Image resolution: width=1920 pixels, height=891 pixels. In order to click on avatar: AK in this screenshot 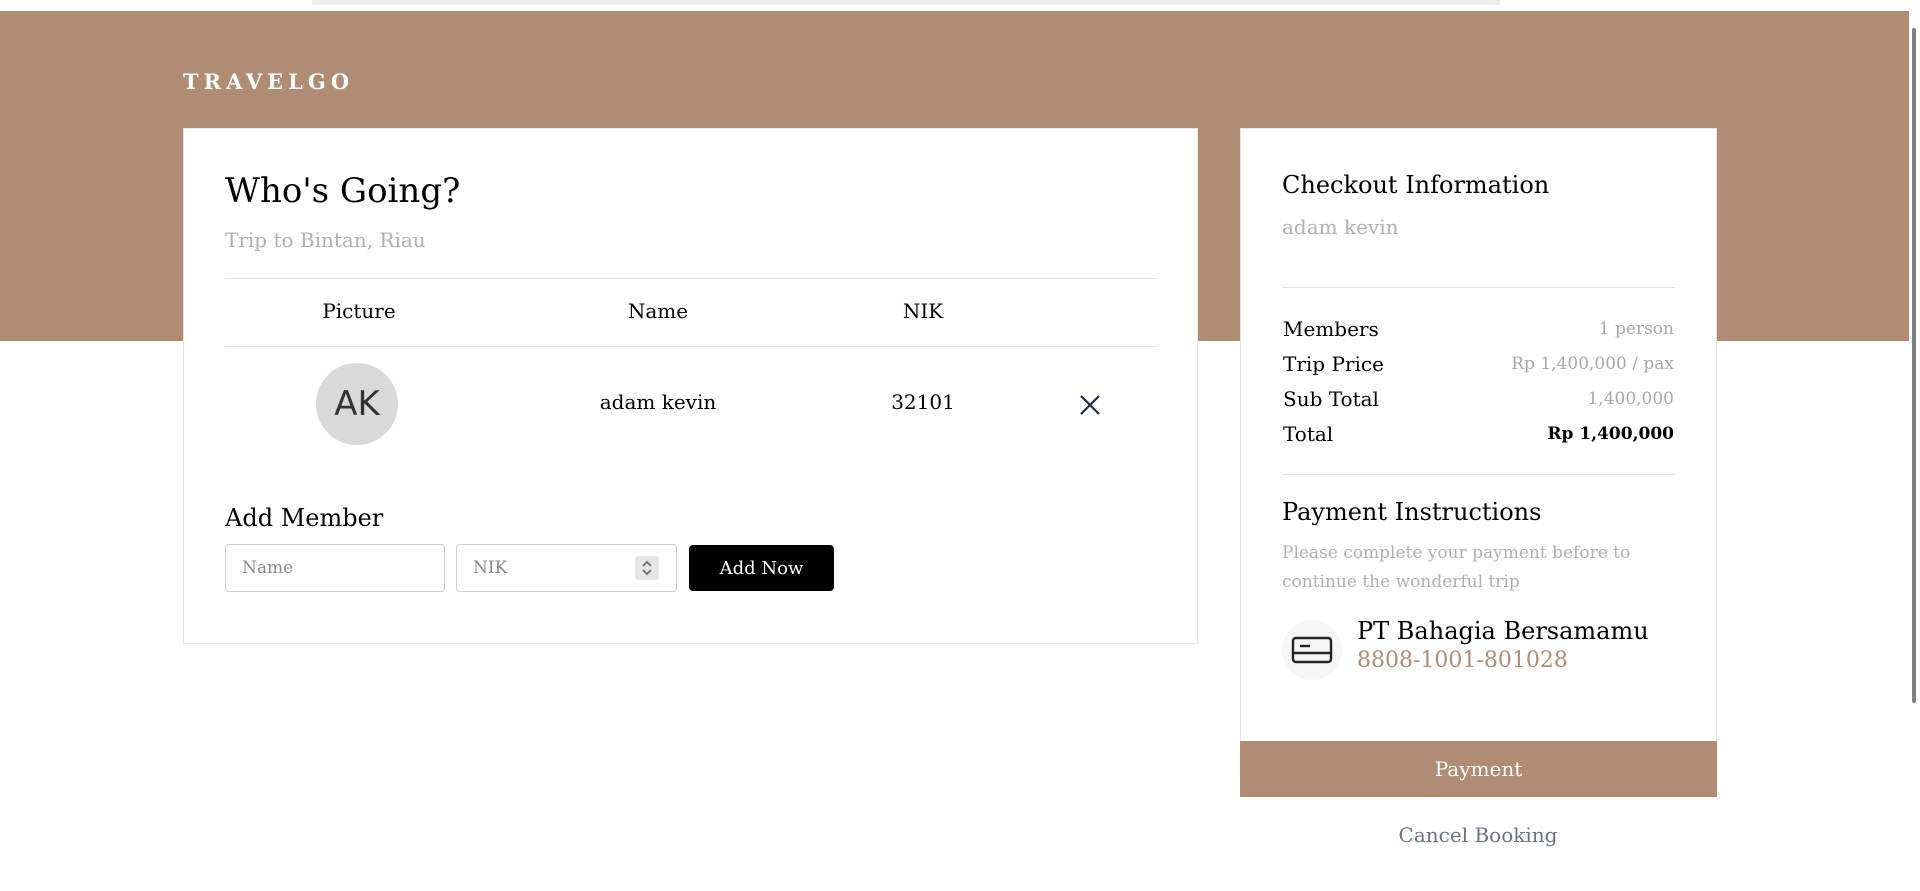, I will do `click(357, 404)`.